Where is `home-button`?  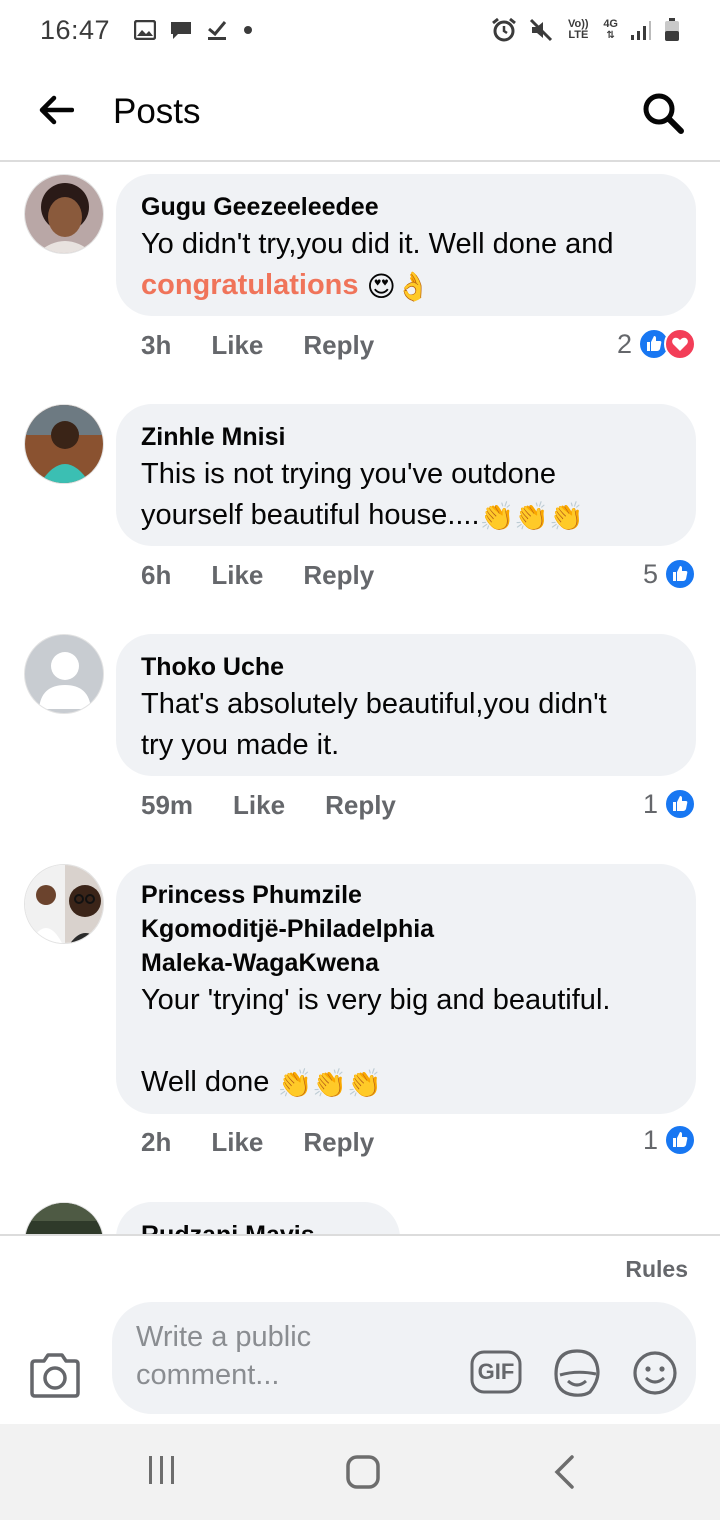
home-button is located at coordinates (363, 1474).